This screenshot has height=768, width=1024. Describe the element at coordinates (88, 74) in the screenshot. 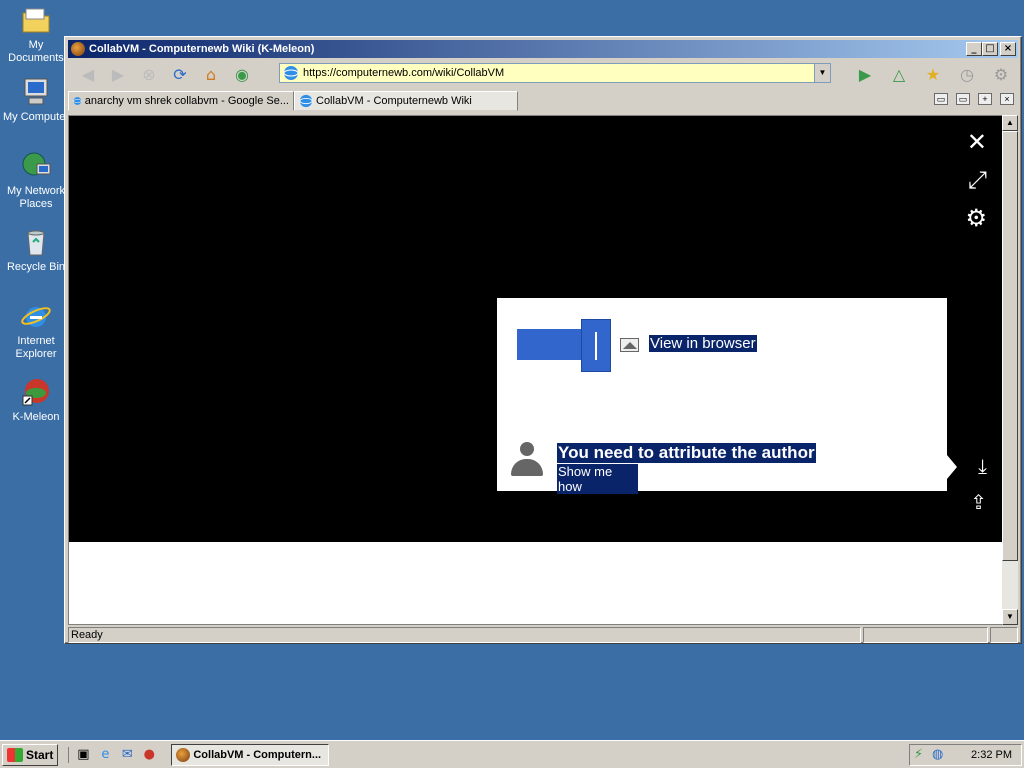

I see `back-icon: ◀` at that location.